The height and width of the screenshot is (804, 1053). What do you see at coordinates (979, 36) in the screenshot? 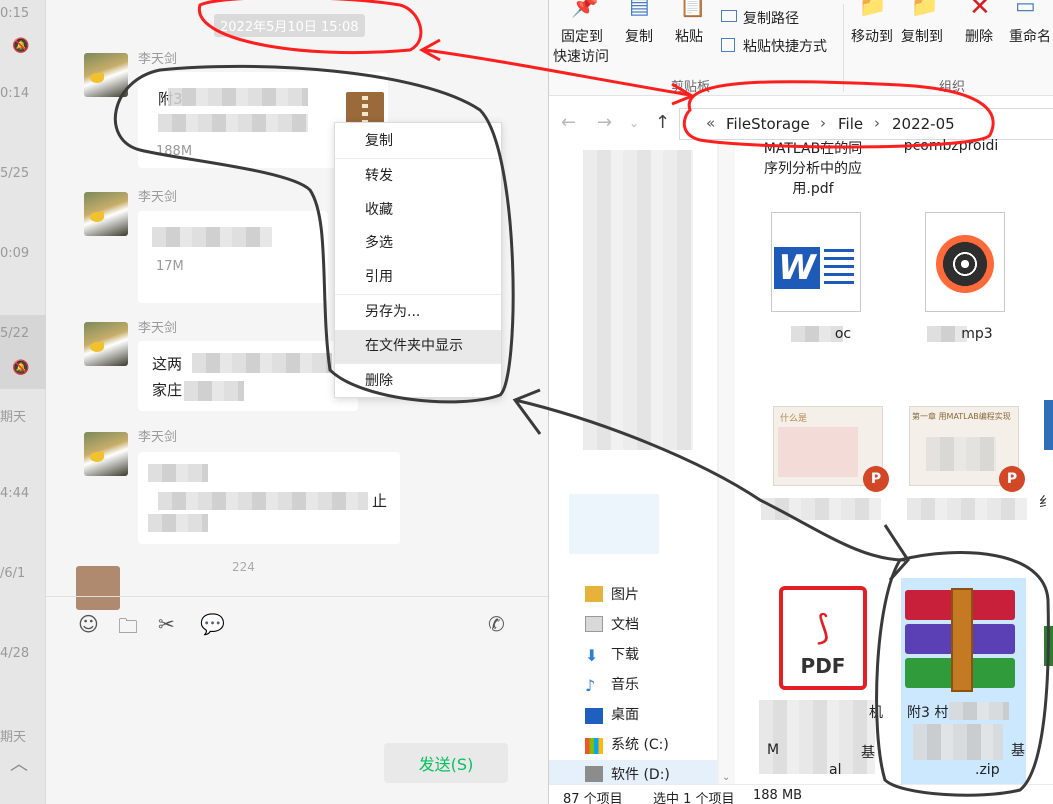
I see `ribbon-delete: 删除` at bounding box center [979, 36].